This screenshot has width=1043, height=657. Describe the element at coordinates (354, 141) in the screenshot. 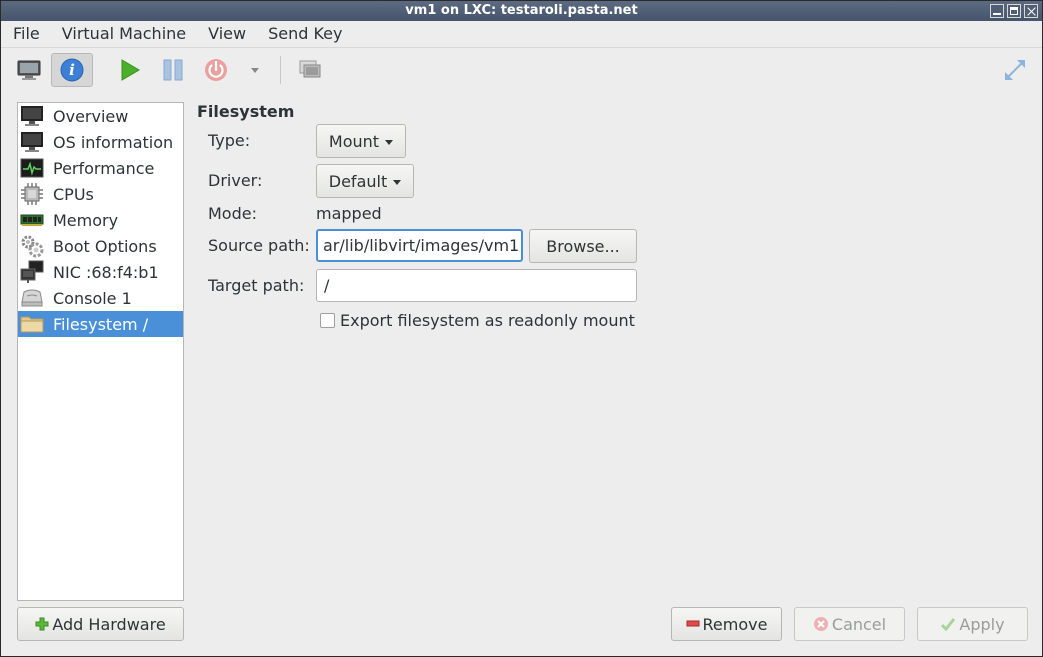

I see `type-value: Mount` at that location.